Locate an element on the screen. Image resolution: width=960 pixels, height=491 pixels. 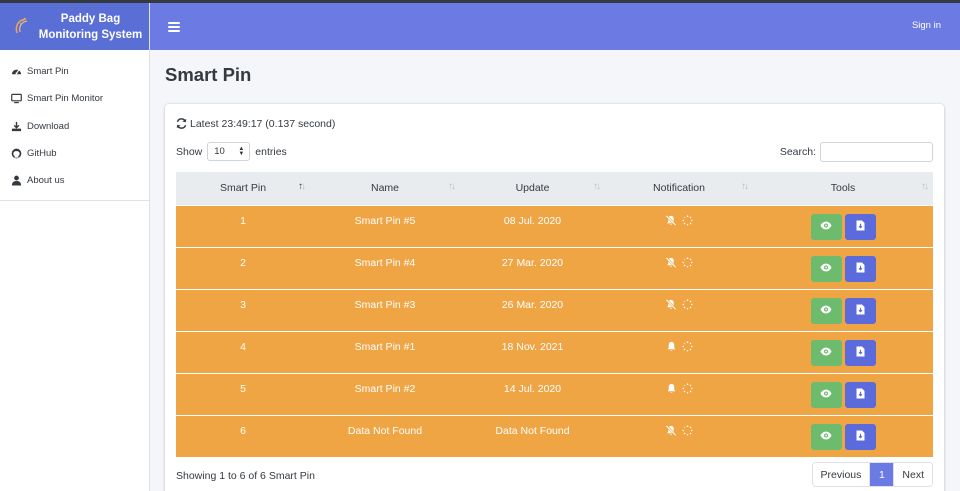
table-row: 6 Data Not Found Data Not Found is located at coordinates (554, 436).